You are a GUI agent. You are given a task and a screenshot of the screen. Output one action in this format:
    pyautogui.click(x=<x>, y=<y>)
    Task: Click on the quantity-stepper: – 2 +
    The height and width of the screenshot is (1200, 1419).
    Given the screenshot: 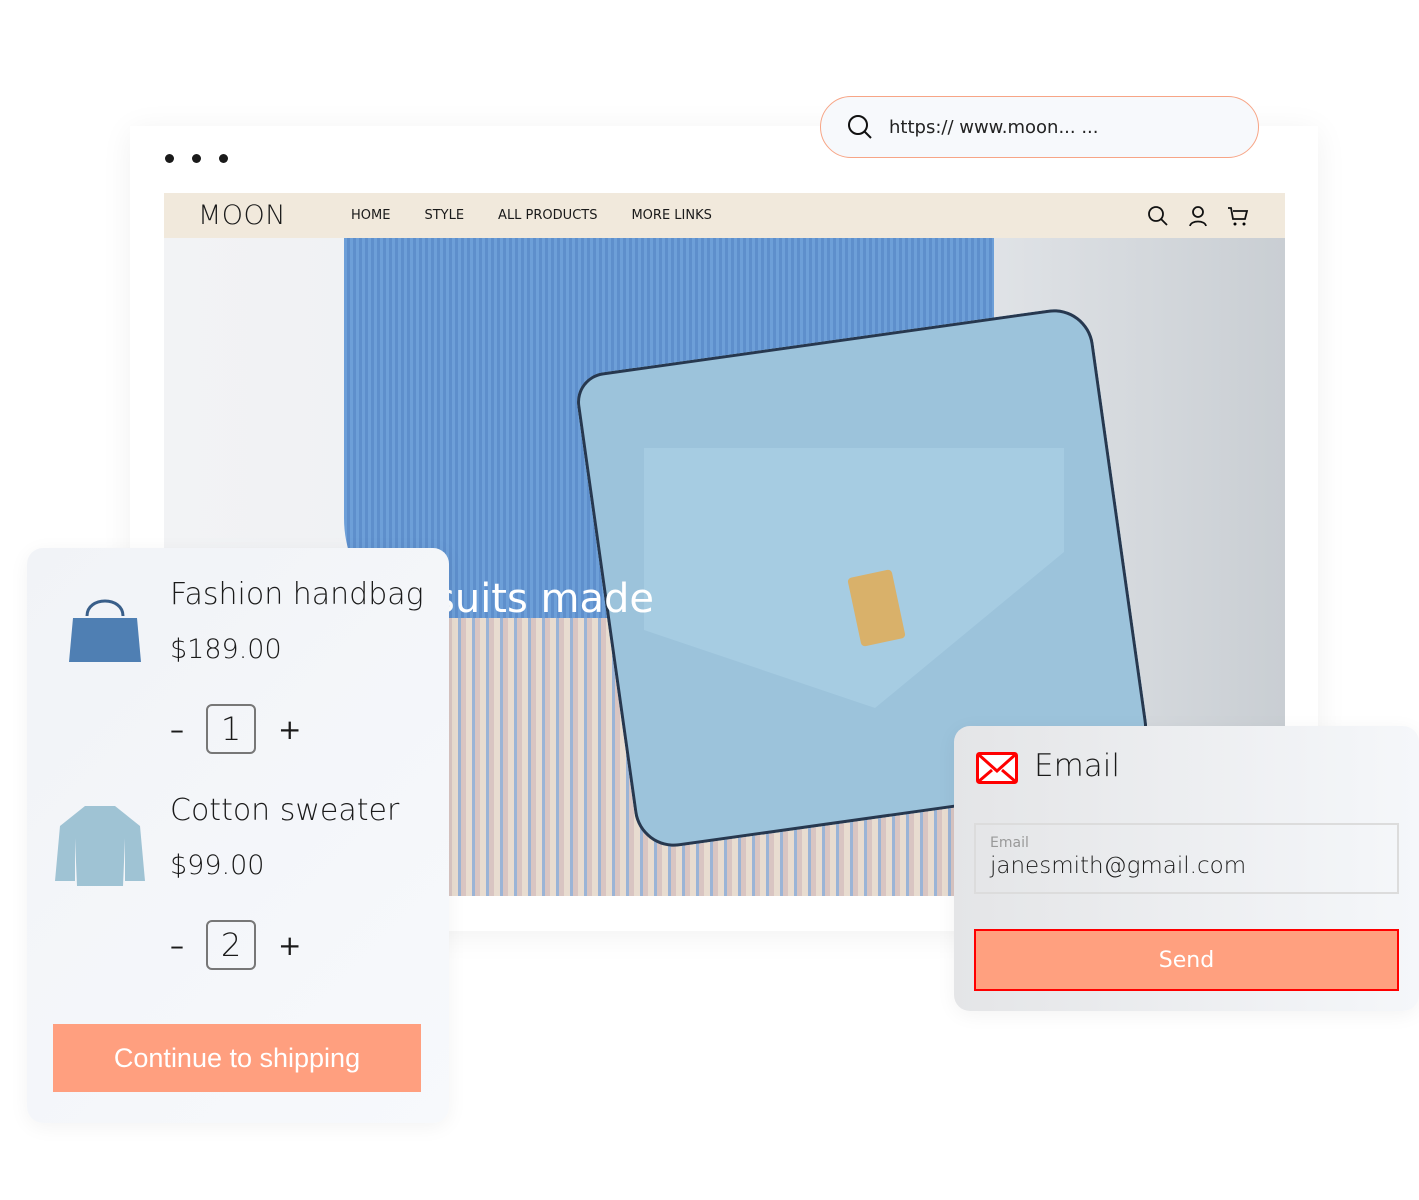 What is the action you would take?
    pyautogui.click(x=235, y=945)
    